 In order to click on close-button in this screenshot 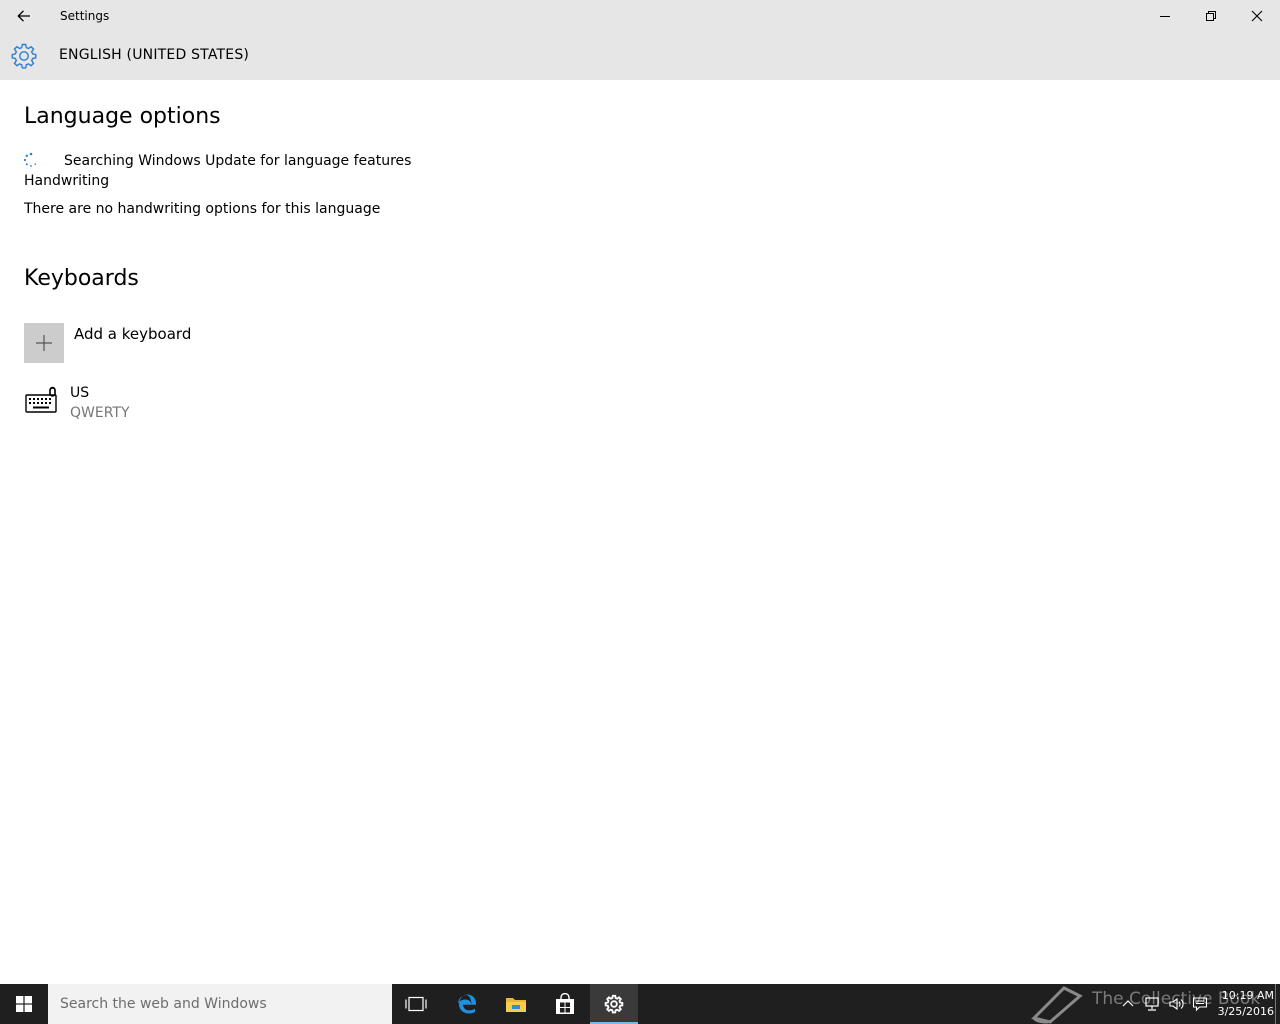, I will do `click(1257, 16)`.